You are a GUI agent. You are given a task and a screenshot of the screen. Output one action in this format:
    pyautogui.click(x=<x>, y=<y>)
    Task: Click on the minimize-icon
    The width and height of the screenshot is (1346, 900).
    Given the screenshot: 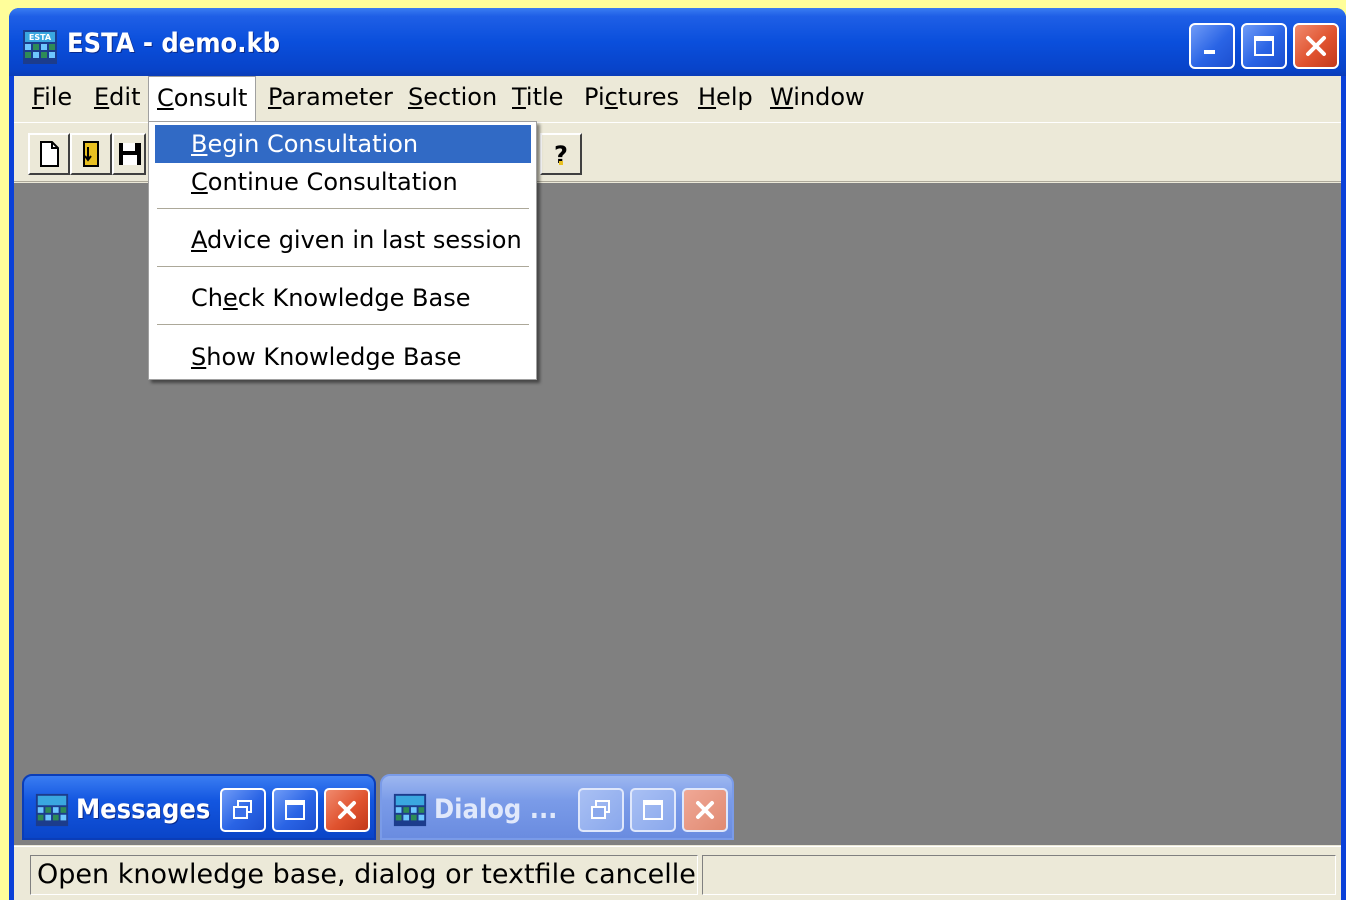 What is the action you would take?
    pyautogui.click(x=1209, y=52)
    